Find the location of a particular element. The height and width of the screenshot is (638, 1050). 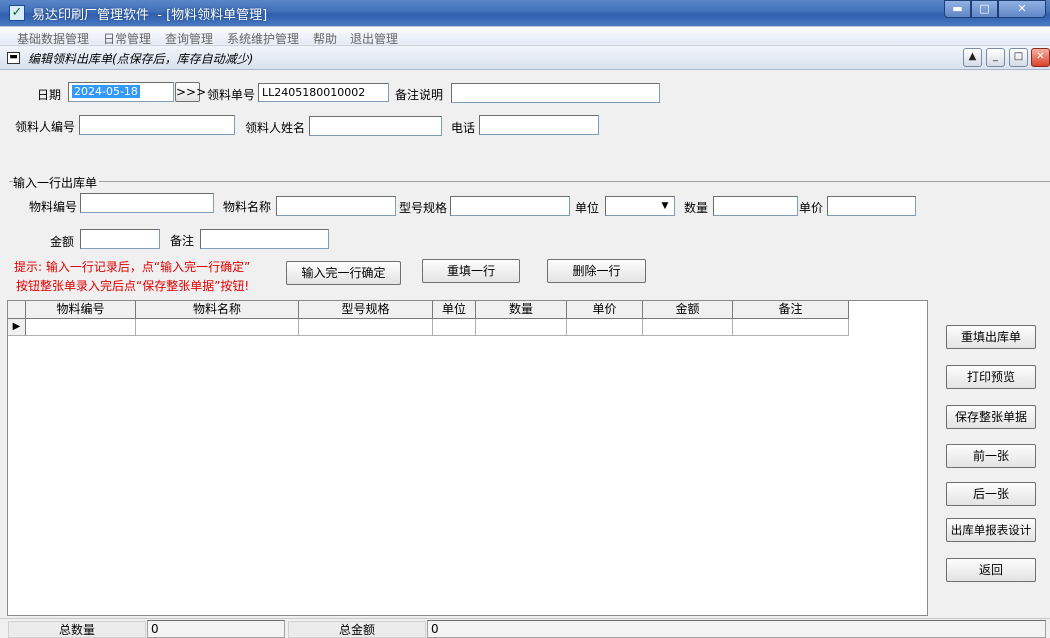

material-name-label: 物料名称 is located at coordinates (247, 207).